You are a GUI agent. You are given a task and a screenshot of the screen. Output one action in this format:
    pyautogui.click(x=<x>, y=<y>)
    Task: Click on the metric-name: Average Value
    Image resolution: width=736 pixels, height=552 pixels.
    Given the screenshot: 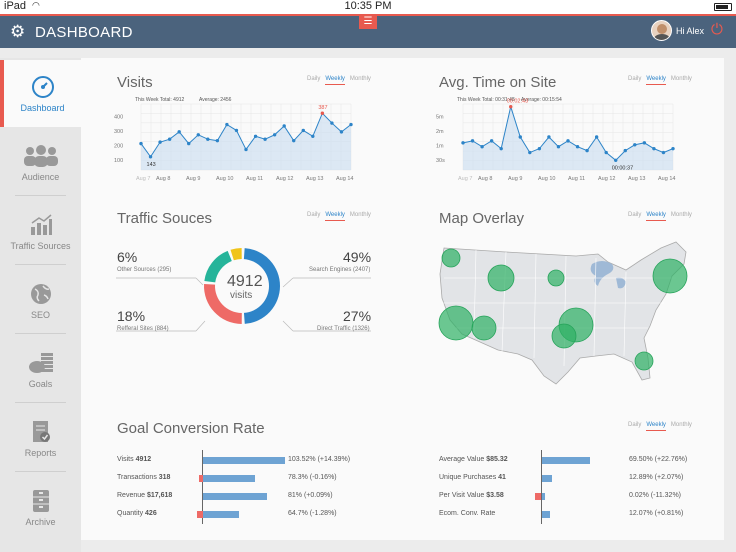 What is the action you would take?
    pyautogui.click(x=462, y=459)
    